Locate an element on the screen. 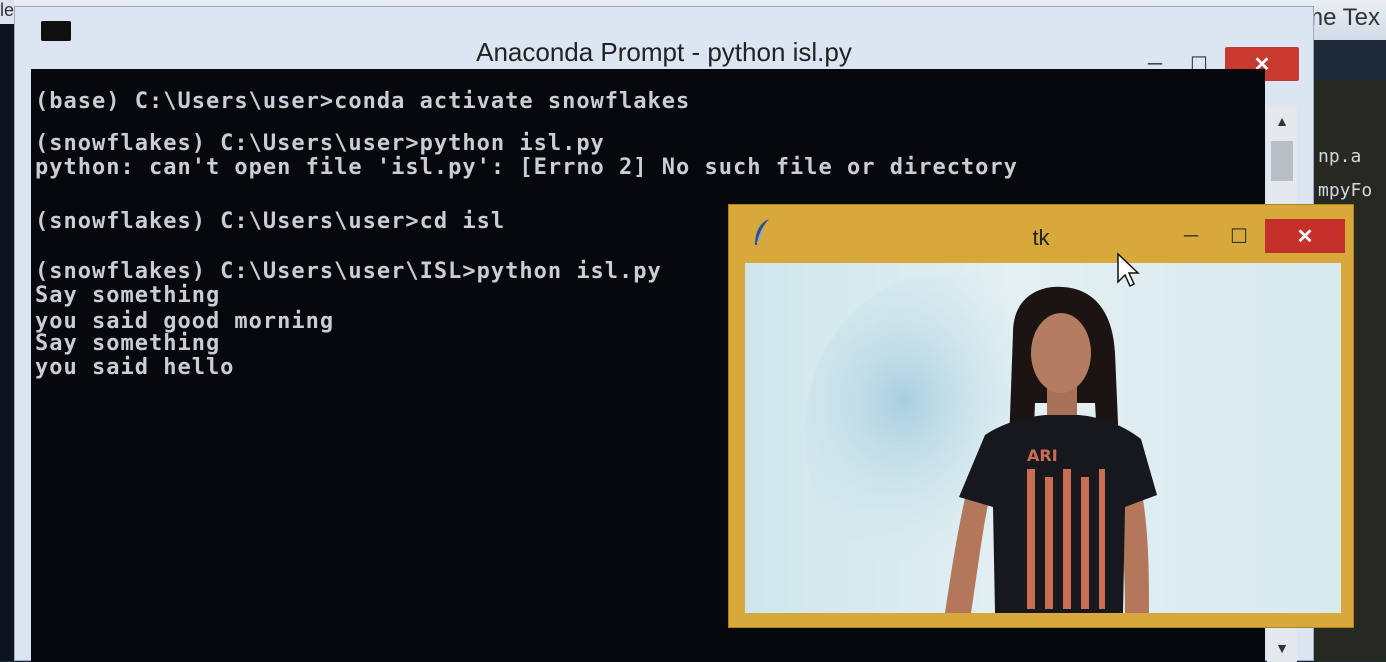 The width and height of the screenshot is (1386, 662). svg-text: ARI is located at coordinates (1042, 455).